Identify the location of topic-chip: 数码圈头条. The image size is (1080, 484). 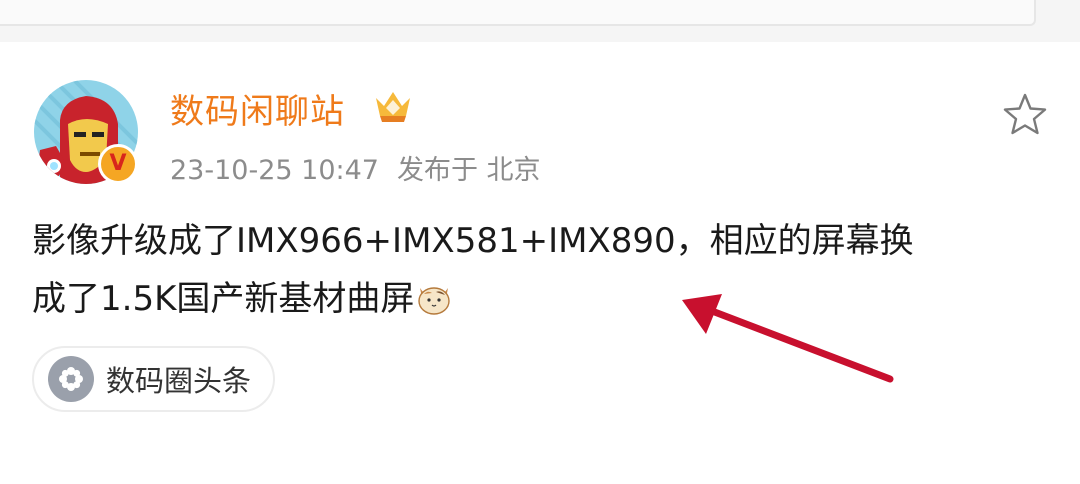
(154, 379).